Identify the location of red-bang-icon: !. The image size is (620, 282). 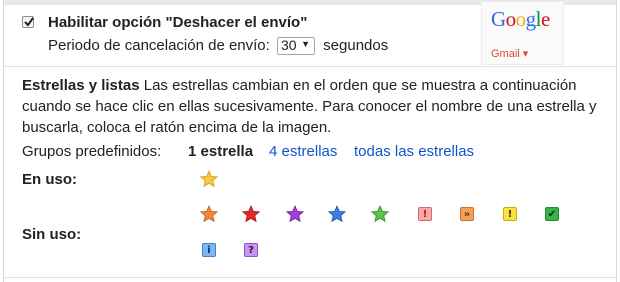
(425, 214).